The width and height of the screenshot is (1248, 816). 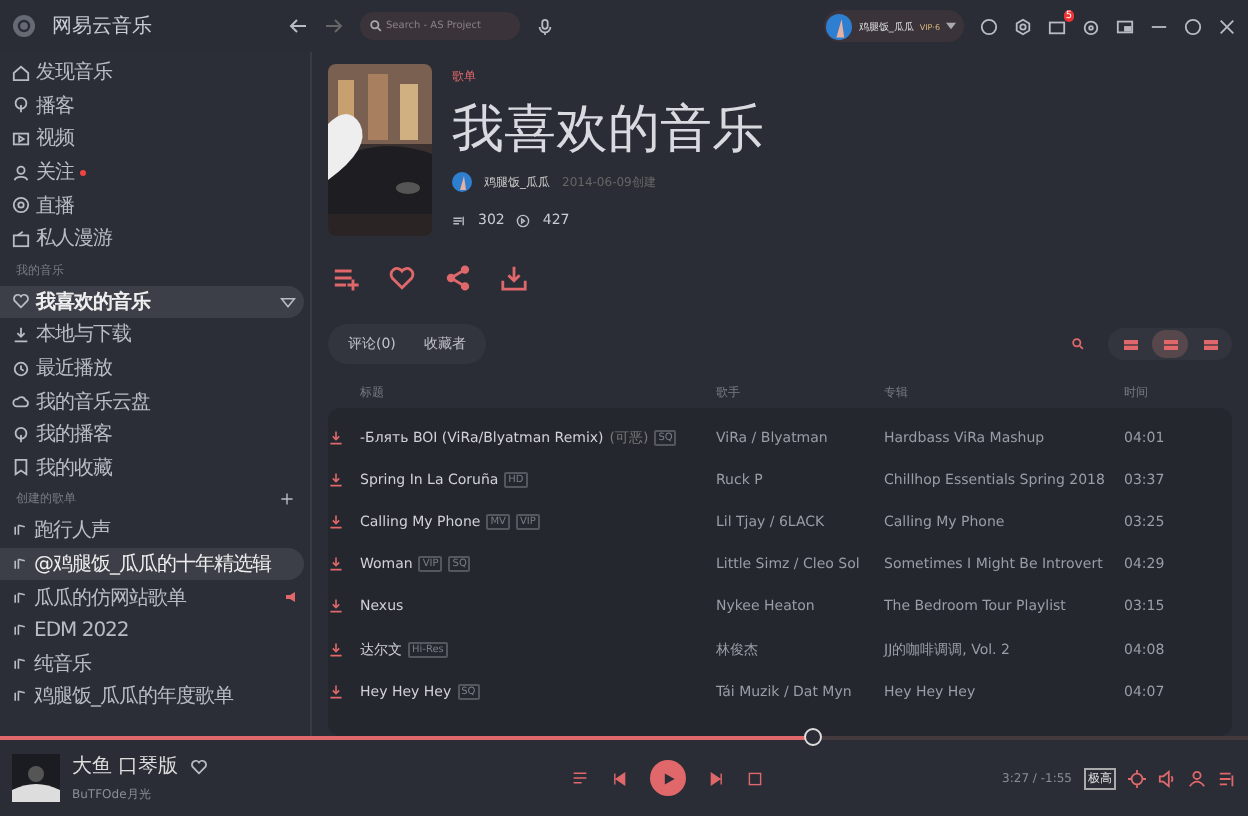 What do you see at coordinates (608, 131) in the screenshot?
I see `playlist-title: 我喜欢的音乐` at bounding box center [608, 131].